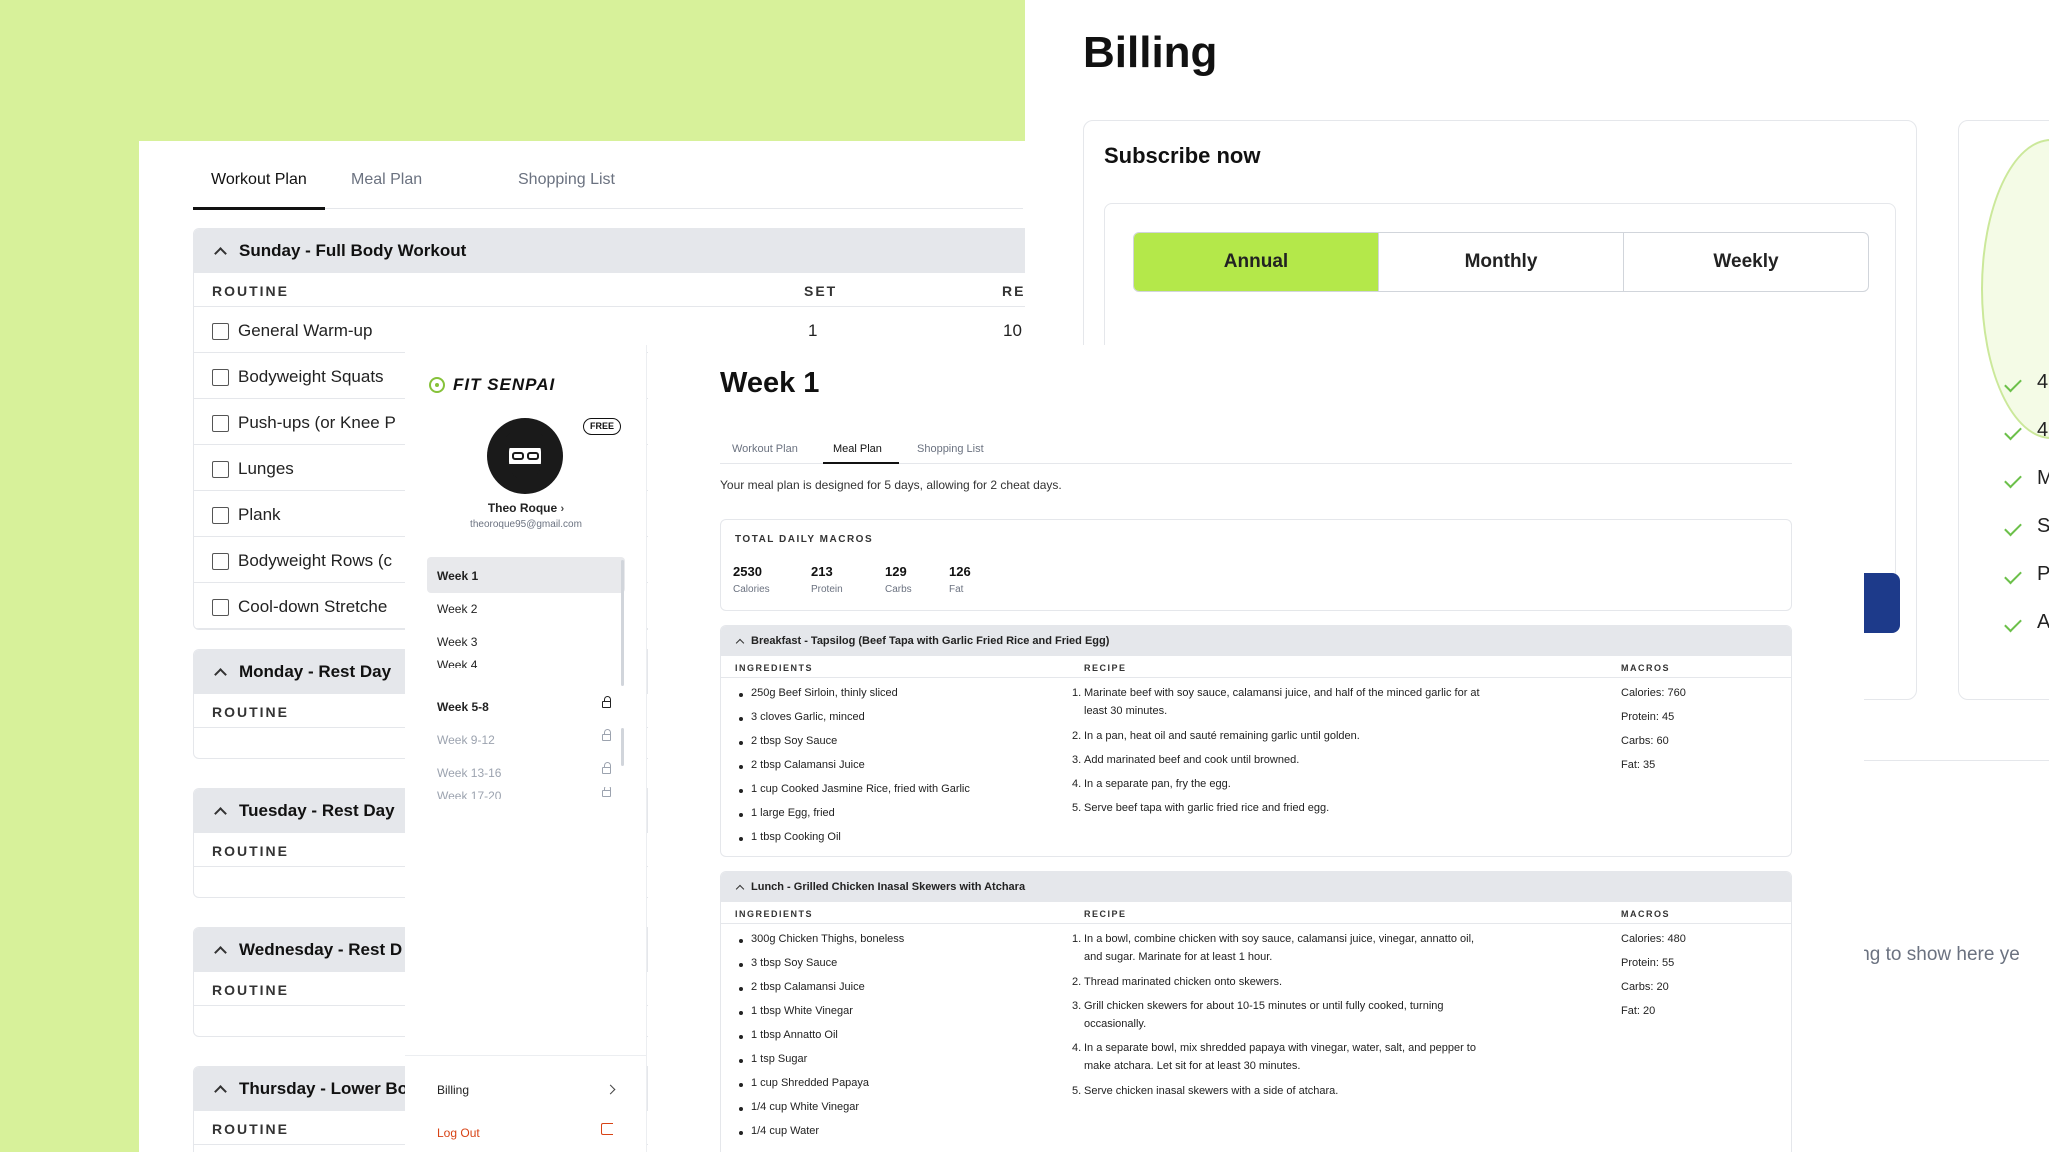 The width and height of the screenshot is (2049, 1152). What do you see at coordinates (317, 810) in the screenshot?
I see `day-title: Tuesday - Rest Day` at bounding box center [317, 810].